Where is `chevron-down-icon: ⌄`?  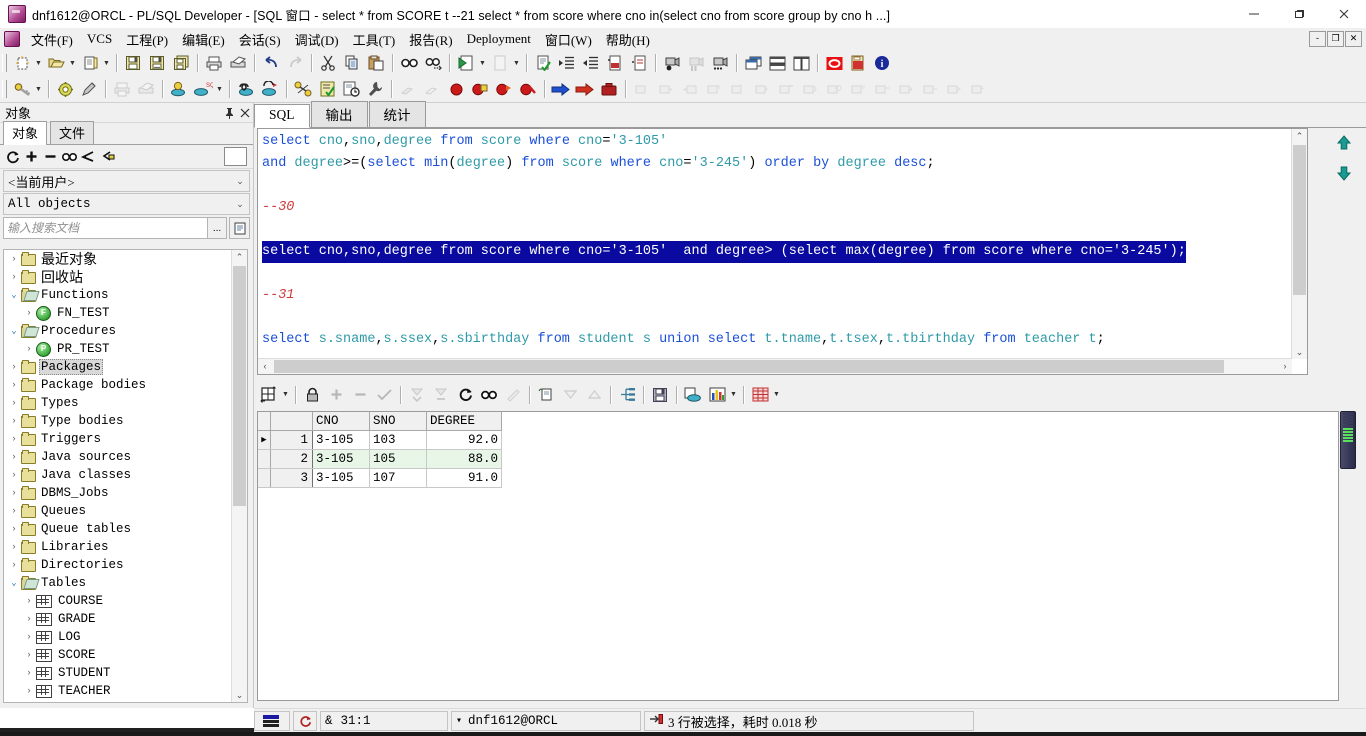 chevron-down-icon: ⌄ is located at coordinates (14, 331).